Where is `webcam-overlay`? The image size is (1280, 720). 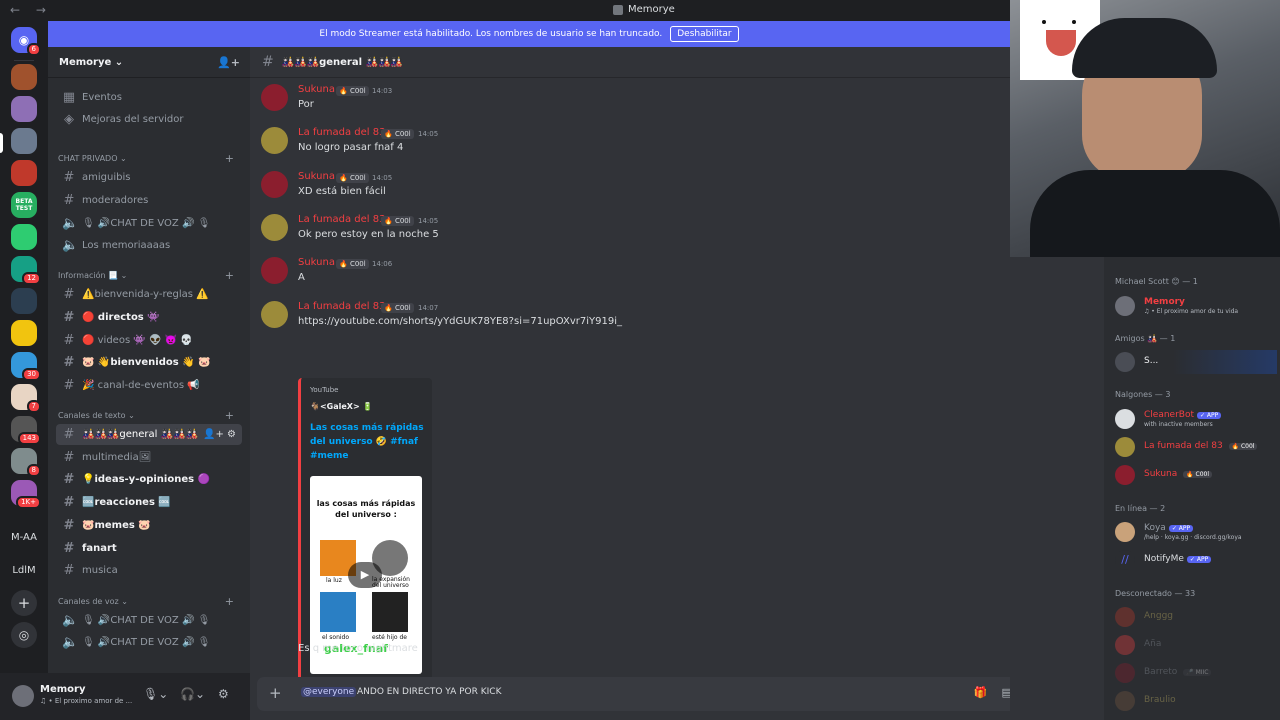 webcam-overlay is located at coordinates (1145, 128).